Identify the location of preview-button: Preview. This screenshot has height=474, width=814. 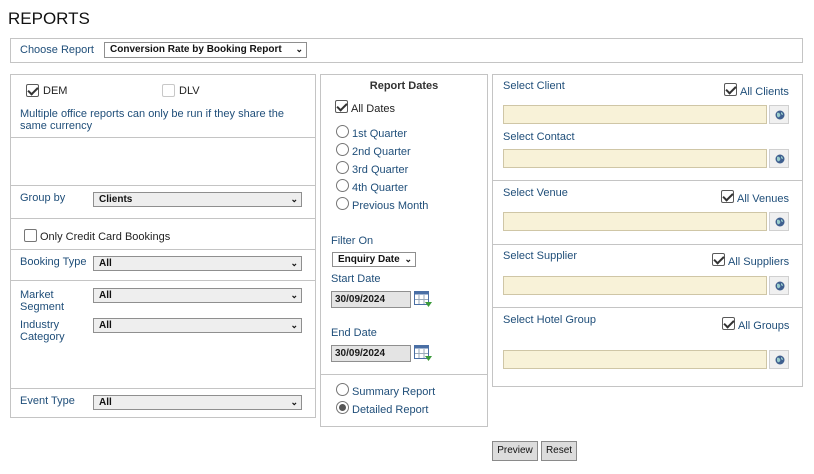
(515, 451).